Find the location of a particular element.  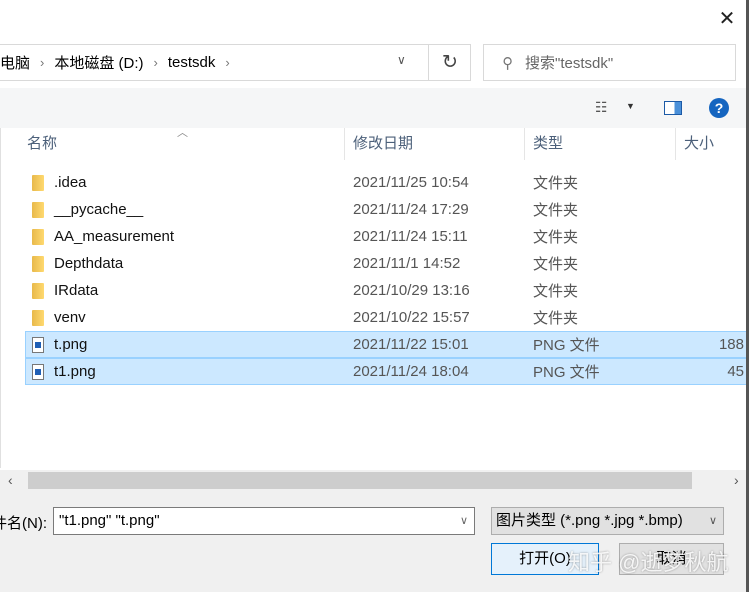

close-button: ✕ is located at coordinates (727, 19).